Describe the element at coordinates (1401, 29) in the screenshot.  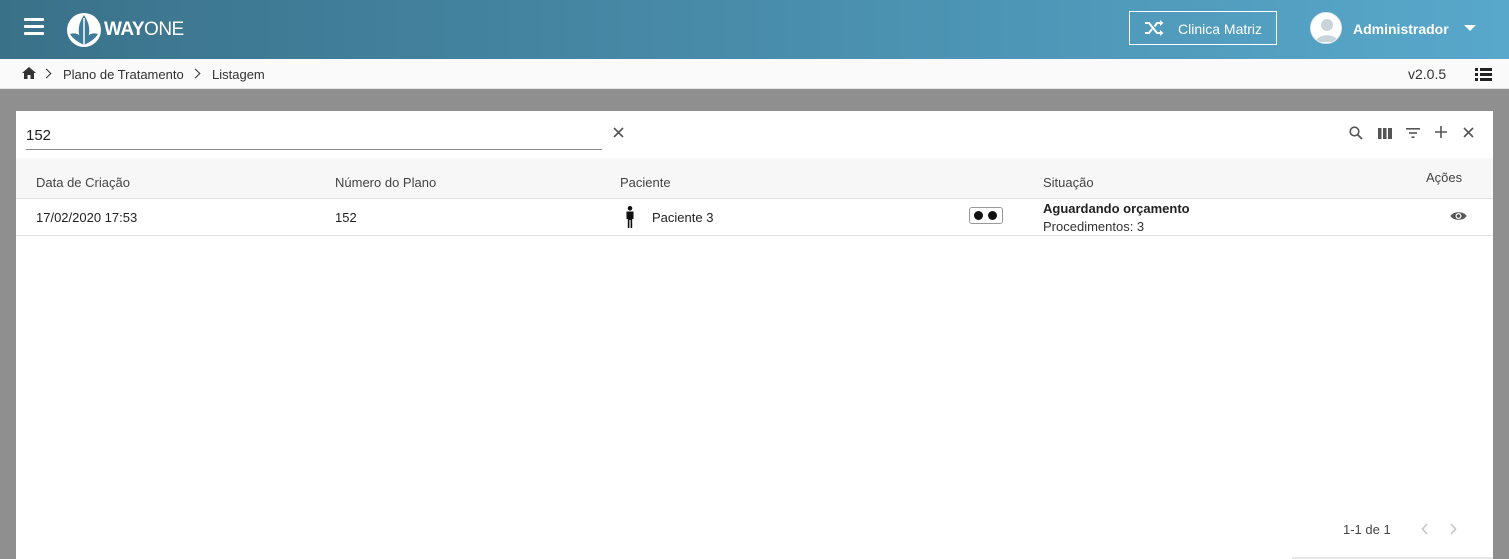
I see `user-name: Administrador` at that location.